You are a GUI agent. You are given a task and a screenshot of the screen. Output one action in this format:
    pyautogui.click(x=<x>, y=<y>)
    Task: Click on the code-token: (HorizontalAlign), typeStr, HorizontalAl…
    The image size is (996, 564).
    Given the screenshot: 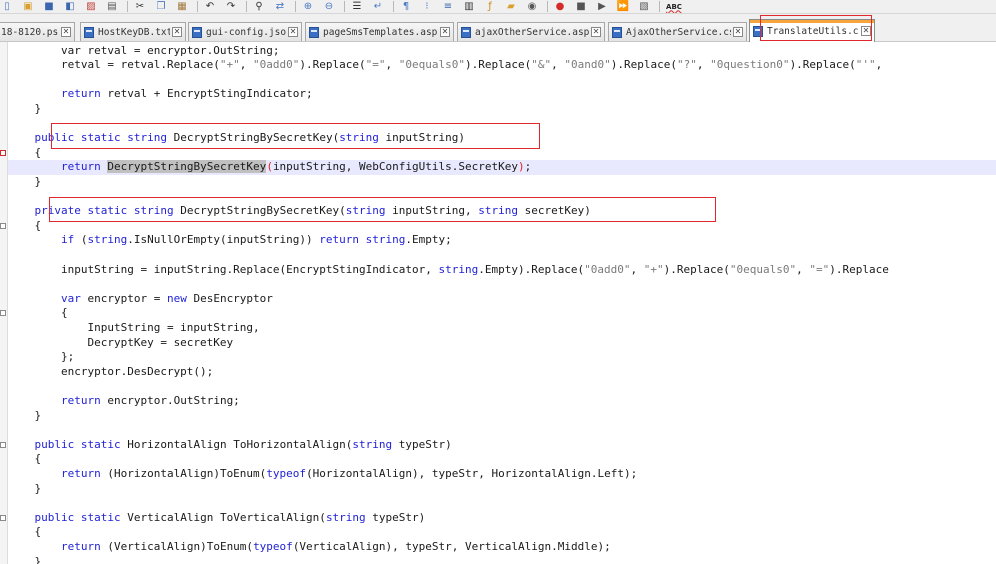 What is the action you would take?
    pyautogui.click(x=472, y=473)
    